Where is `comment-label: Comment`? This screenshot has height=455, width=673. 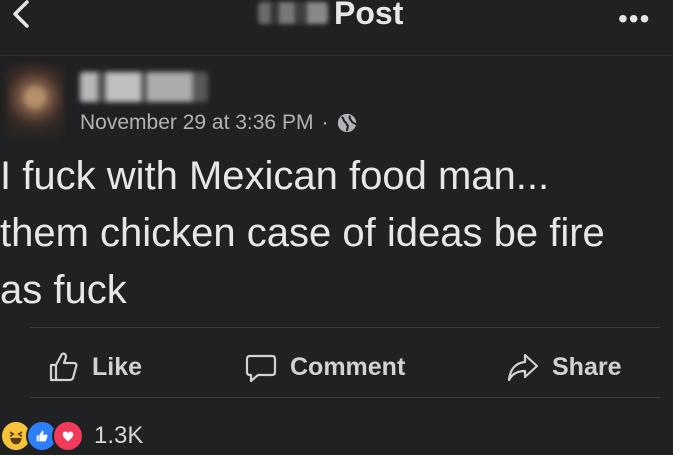
comment-label: Comment is located at coordinates (348, 366).